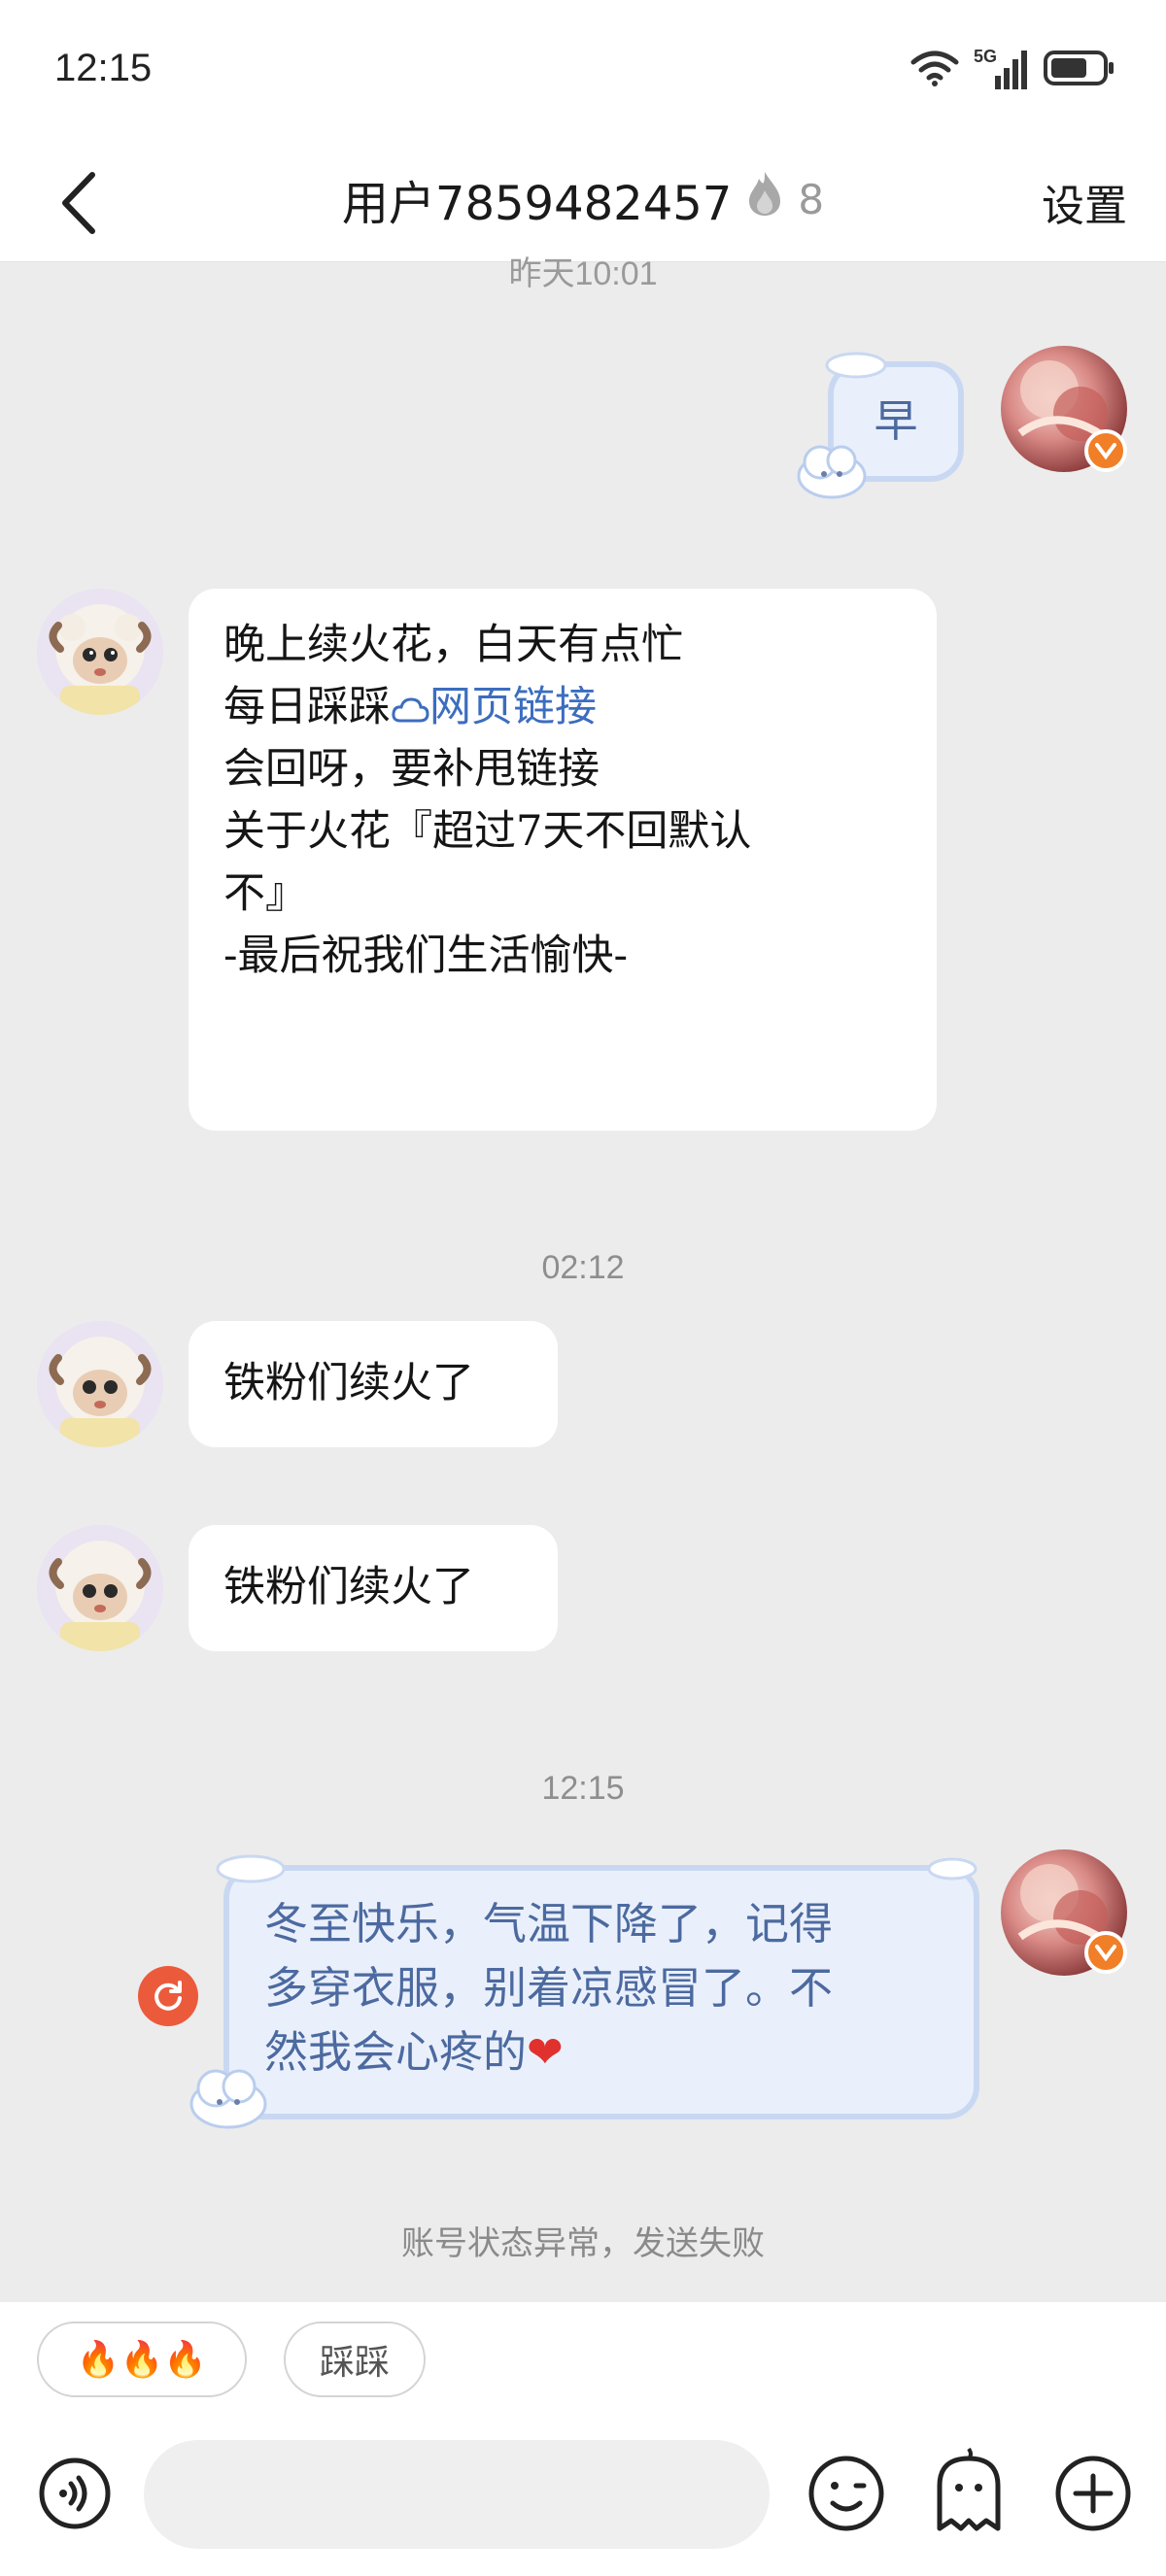 This screenshot has height=2576, width=1166. Describe the element at coordinates (142, 2359) in the screenshot. I see `quick-reply-fire-chip: 🔥🔥🔥` at that location.